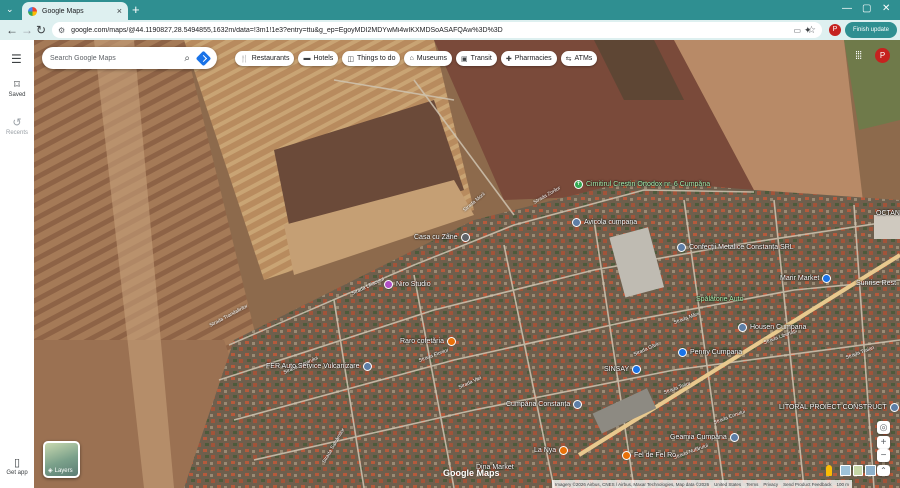 The height and width of the screenshot is (488, 900). What do you see at coordinates (626, 455) in the screenshot?
I see `restaurant-icon` at bounding box center [626, 455].